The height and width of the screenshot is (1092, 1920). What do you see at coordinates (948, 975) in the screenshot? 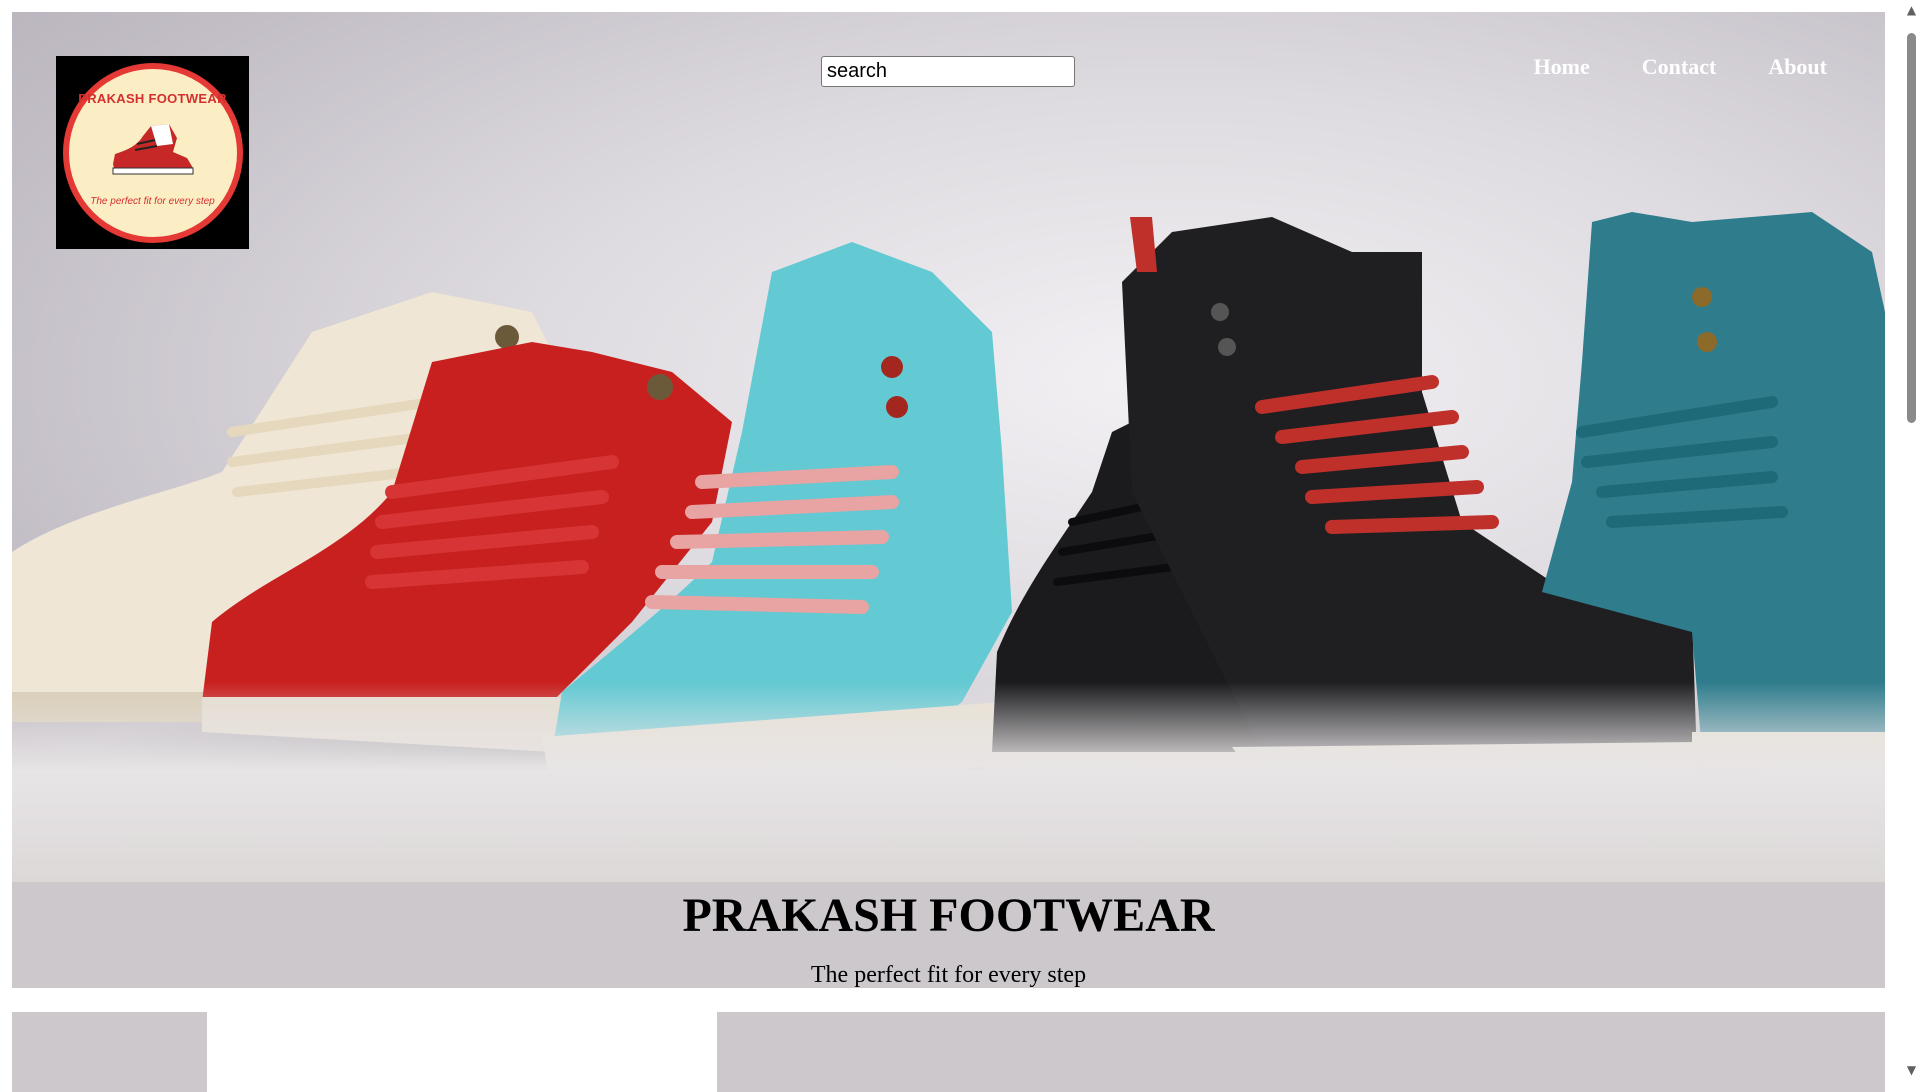
I see `page-subtitle: The perfect fit for every step` at bounding box center [948, 975].